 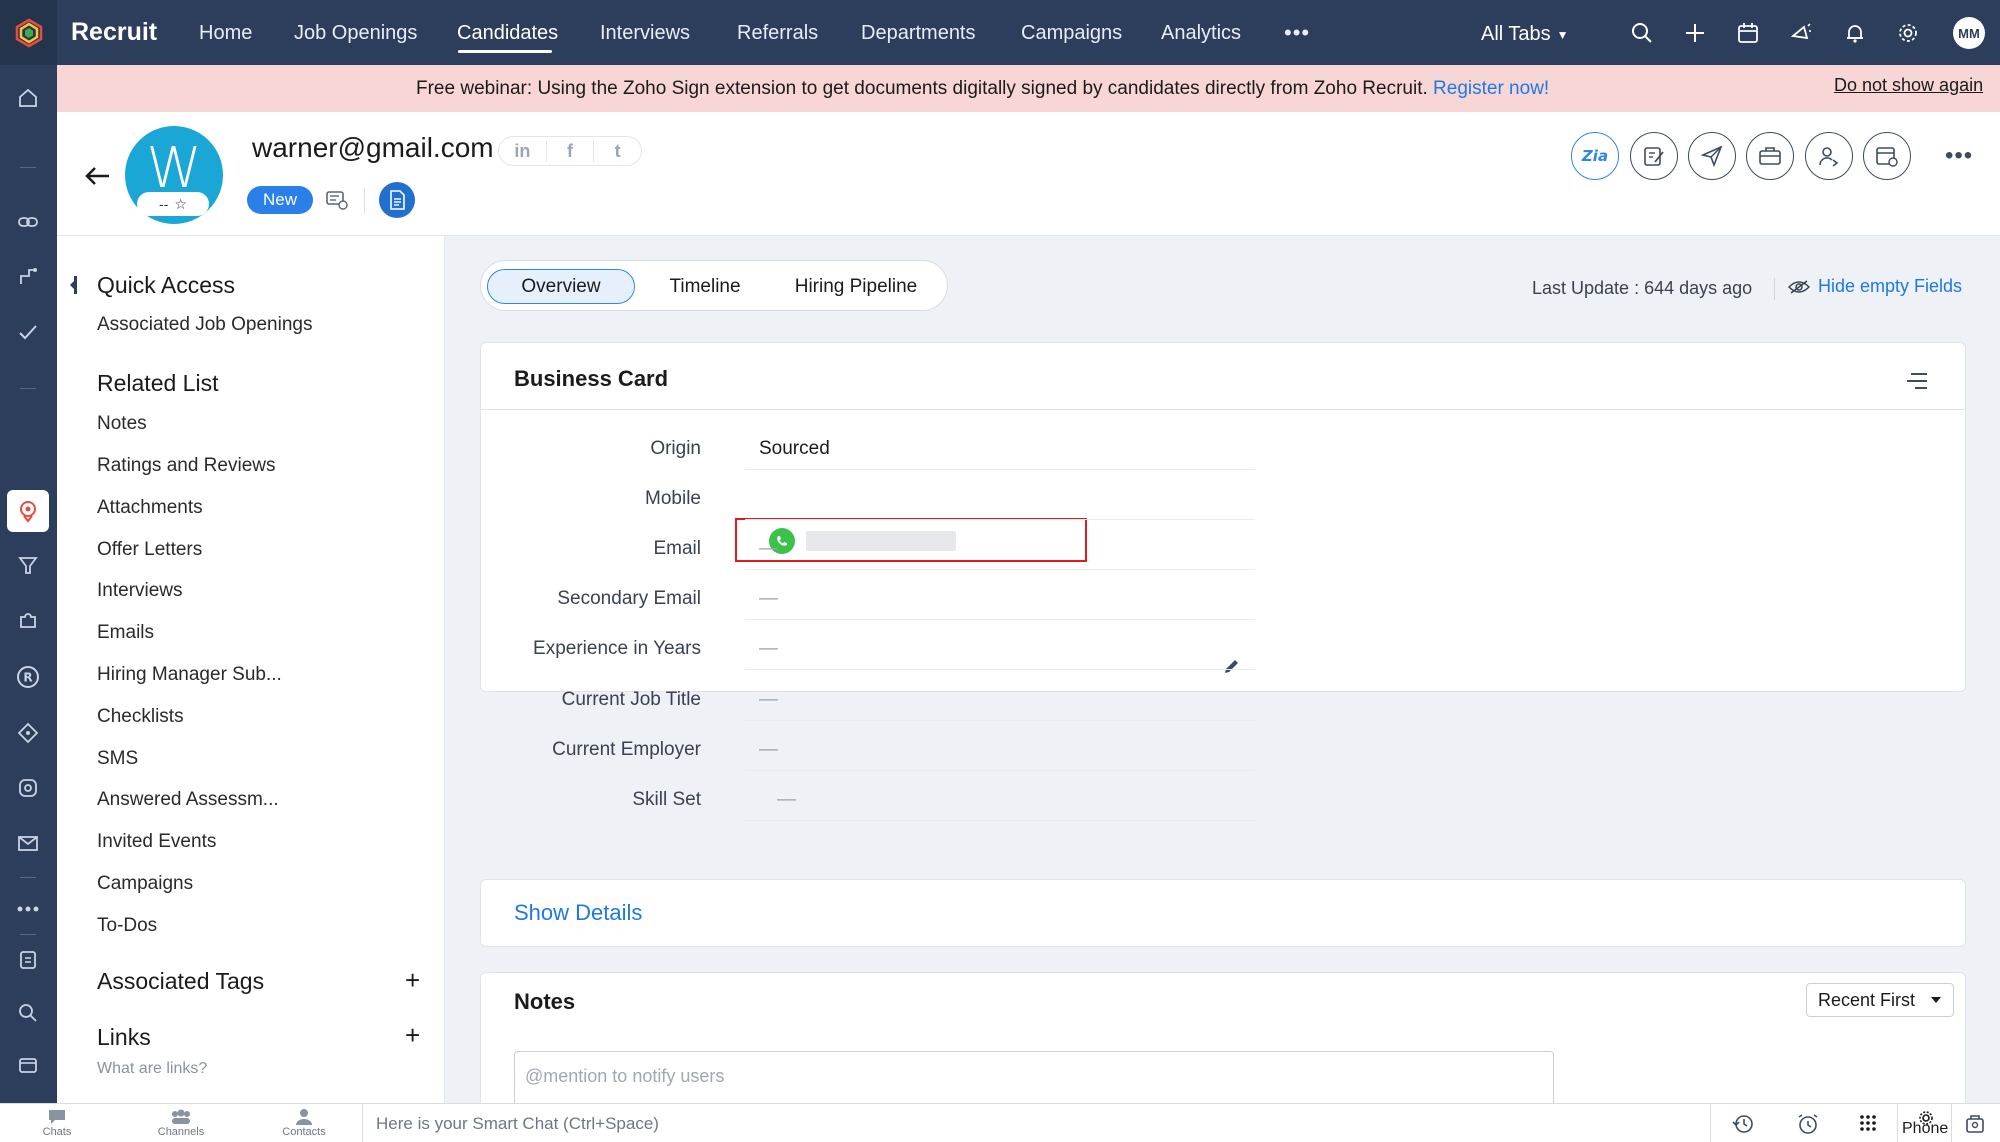 What do you see at coordinates (28, 565) in the screenshot?
I see `funnel-icon` at bounding box center [28, 565].